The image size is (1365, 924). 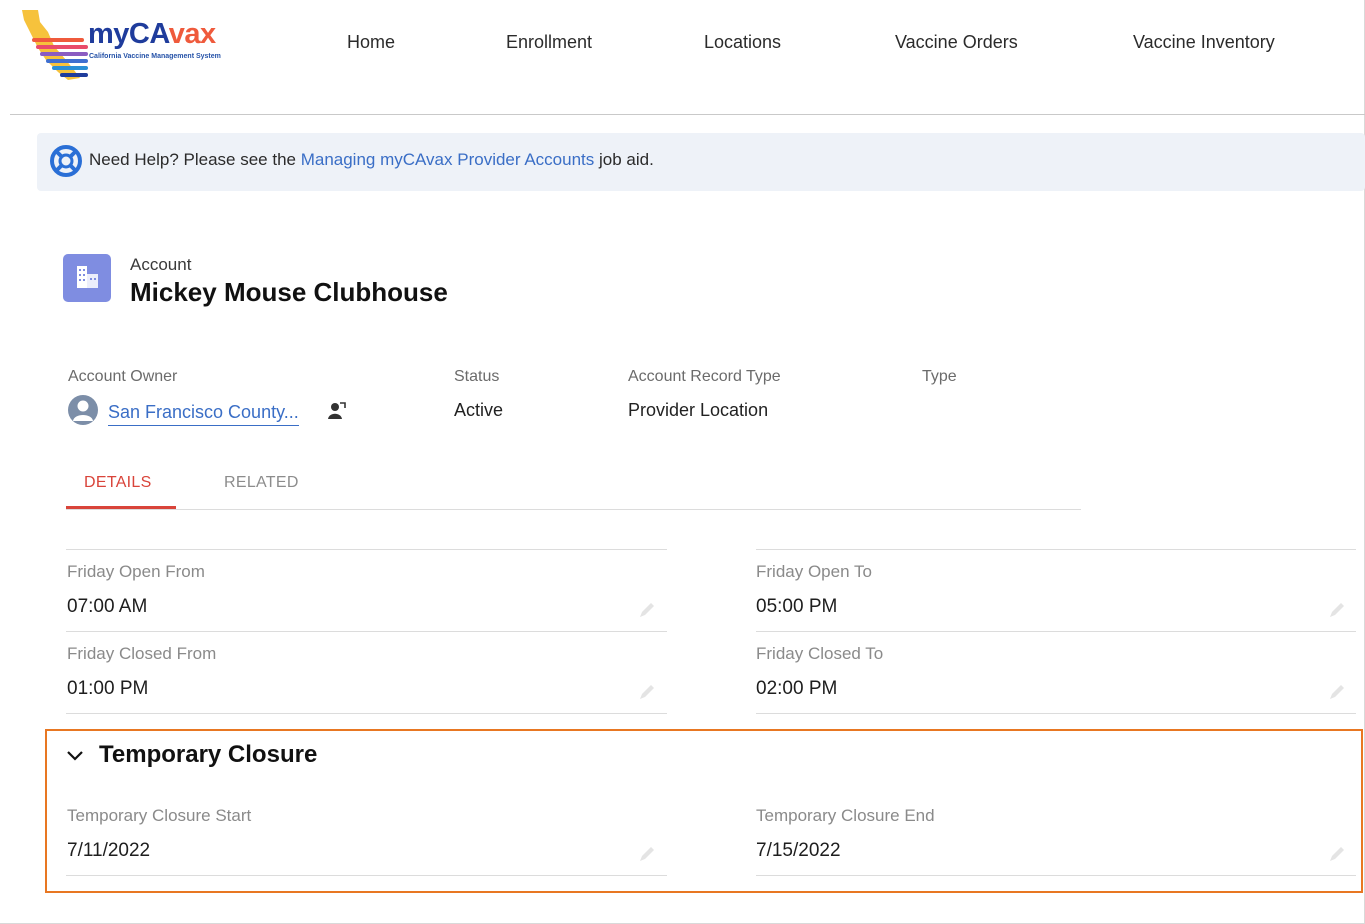 What do you see at coordinates (814, 571) in the screenshot?
I see `friday-open-to-label: Friday Open To` at bounding box center [814, 571].